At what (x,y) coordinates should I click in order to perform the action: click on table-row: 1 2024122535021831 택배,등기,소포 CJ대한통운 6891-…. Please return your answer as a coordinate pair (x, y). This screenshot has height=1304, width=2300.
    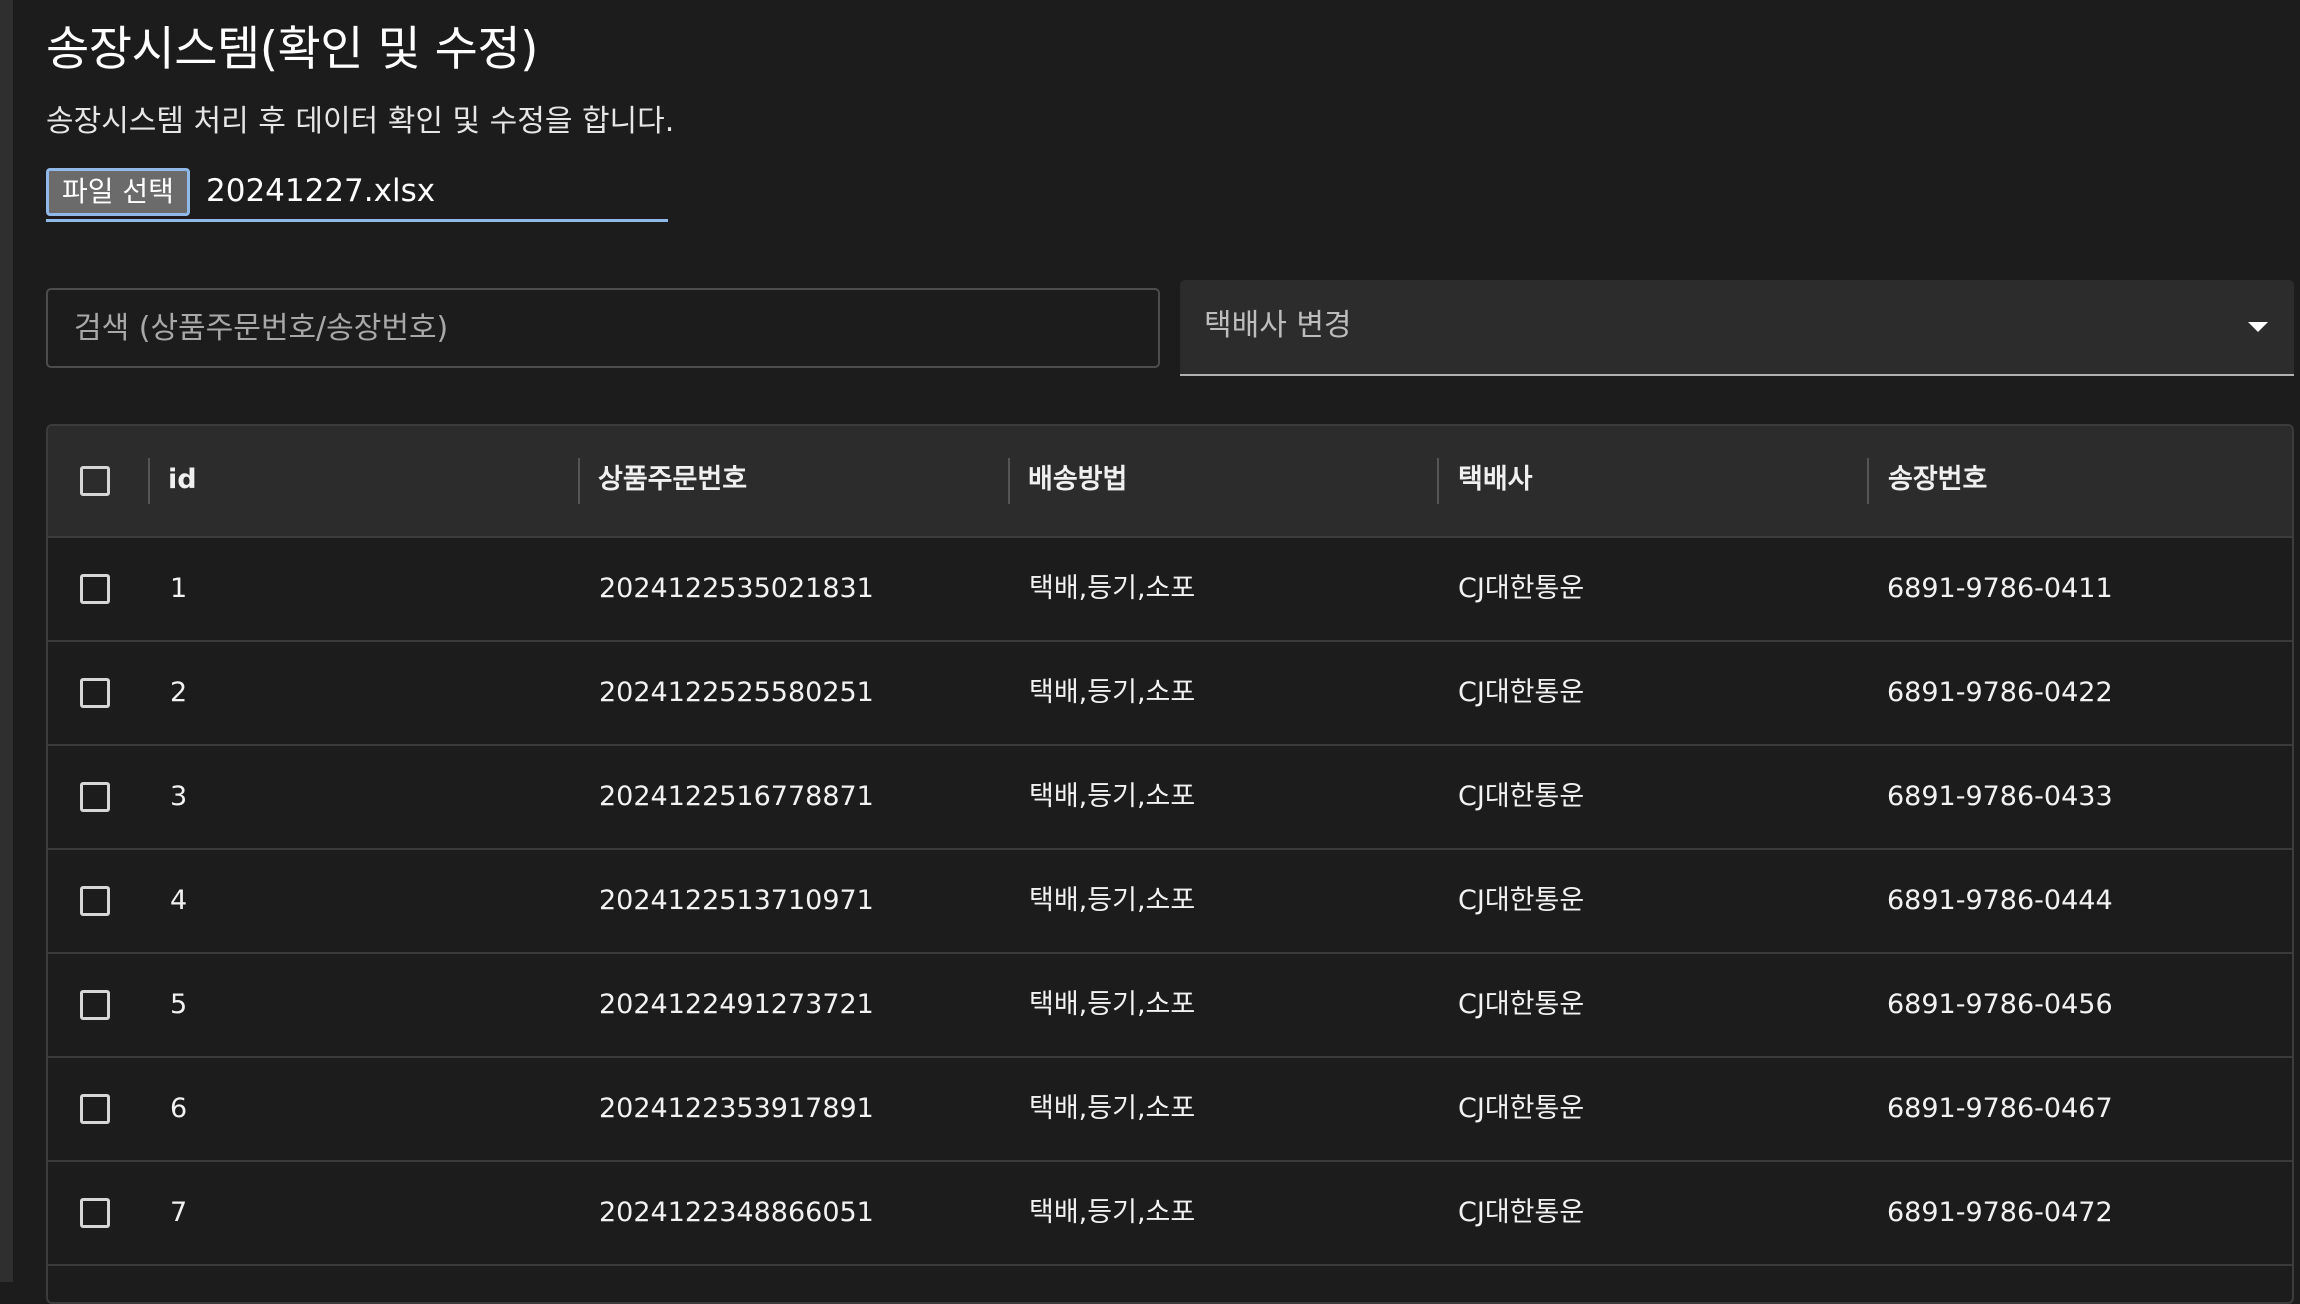
    Looking at the image, I should click on (1170, 590).